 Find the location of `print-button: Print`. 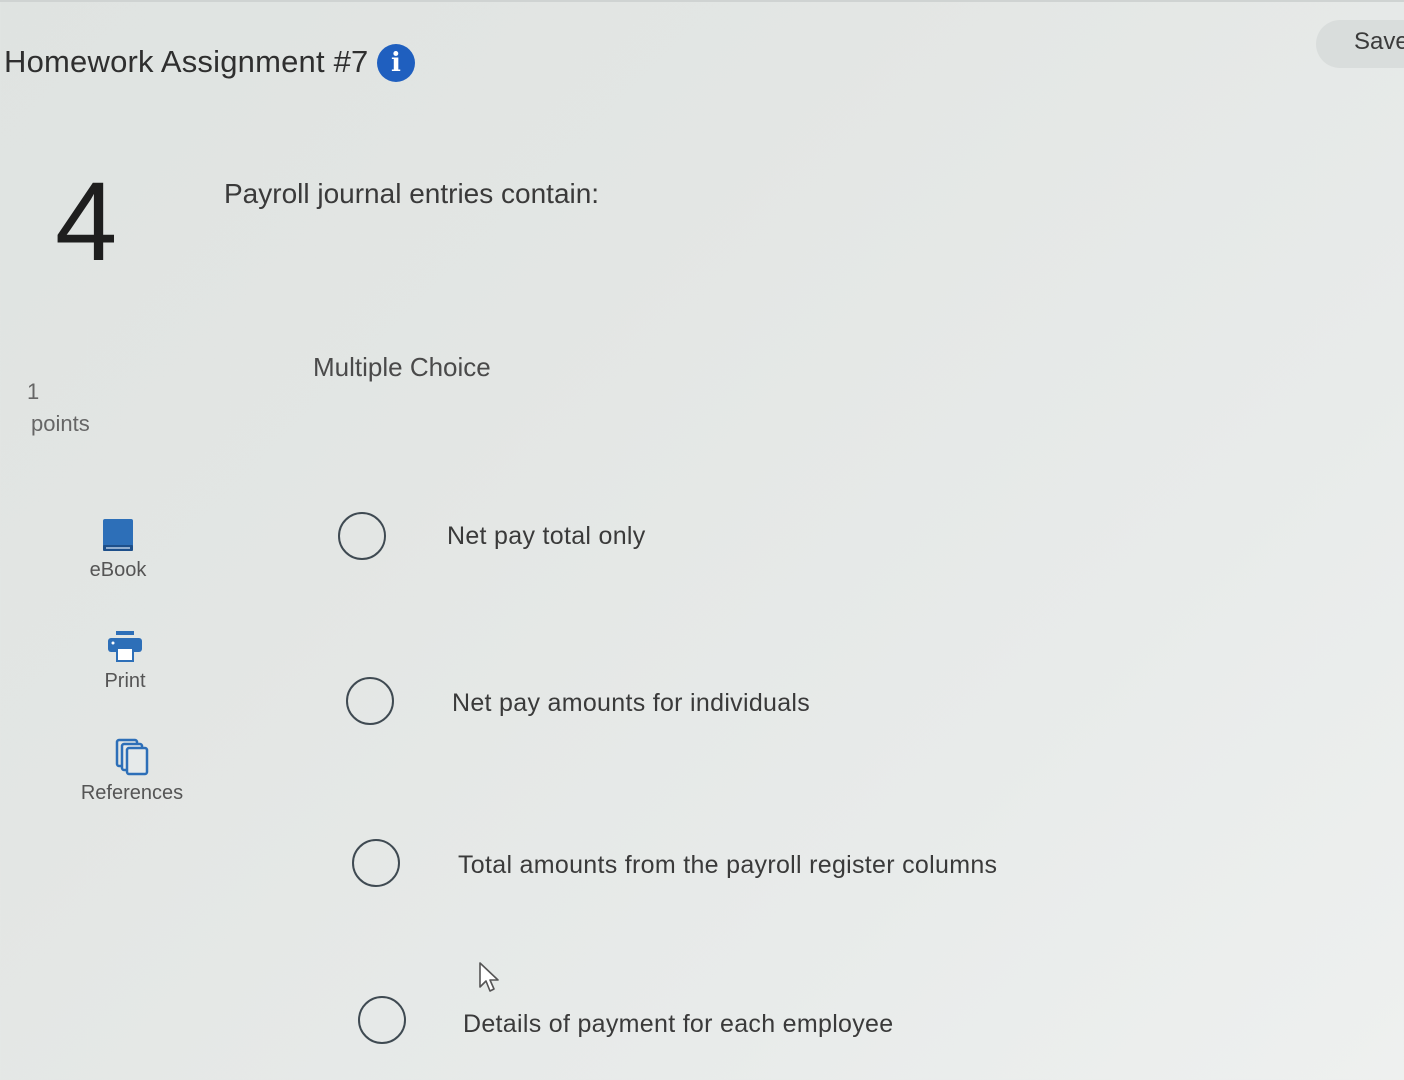

print-button: Print is located at coordinates (125, 661).